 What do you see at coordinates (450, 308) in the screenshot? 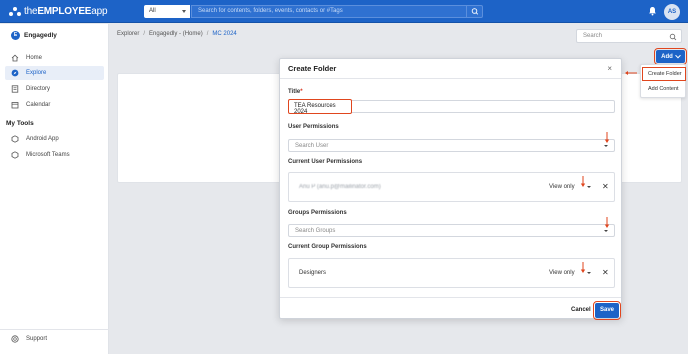
I see `dialog-footer` at bounding box center [450, 308].